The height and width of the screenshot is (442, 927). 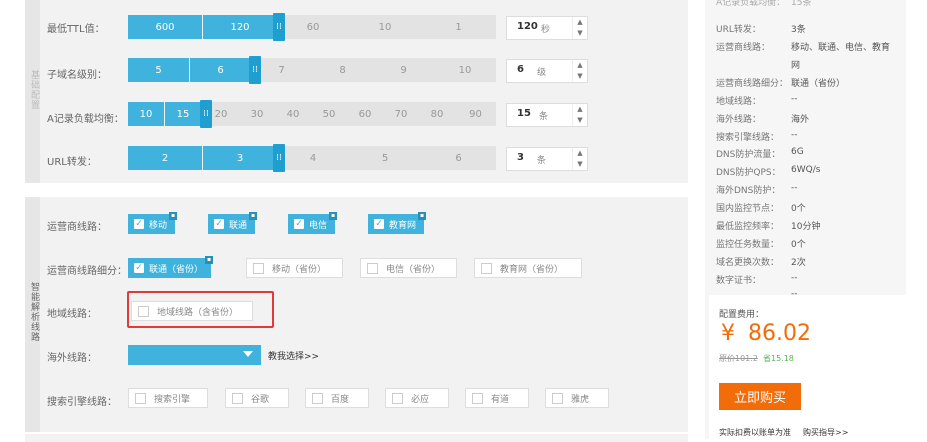 What do you see at coordinates (248, 354) in the screenshot?
I see `caret-down-icon` at bounding box center [248, 354].